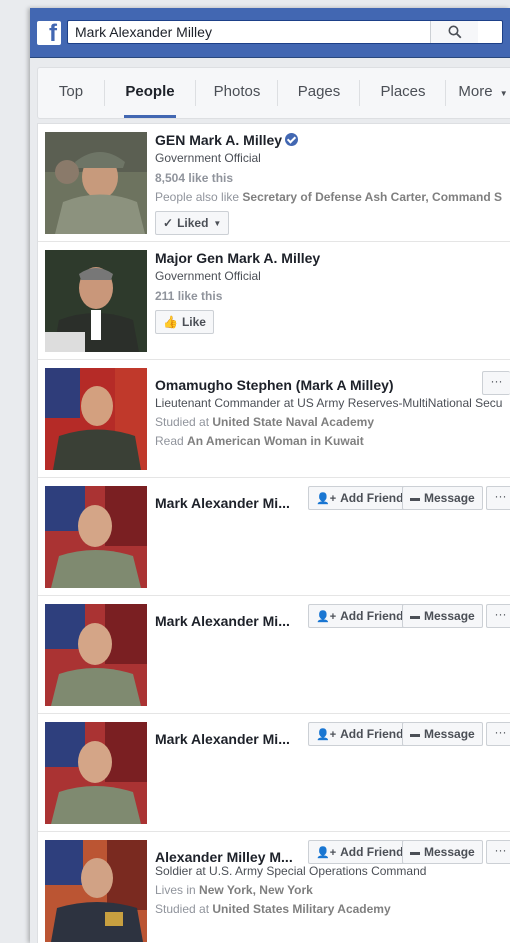 This screenshot has width=510, height=943. I want to click on read-prefix: Read, so click(171, 441).